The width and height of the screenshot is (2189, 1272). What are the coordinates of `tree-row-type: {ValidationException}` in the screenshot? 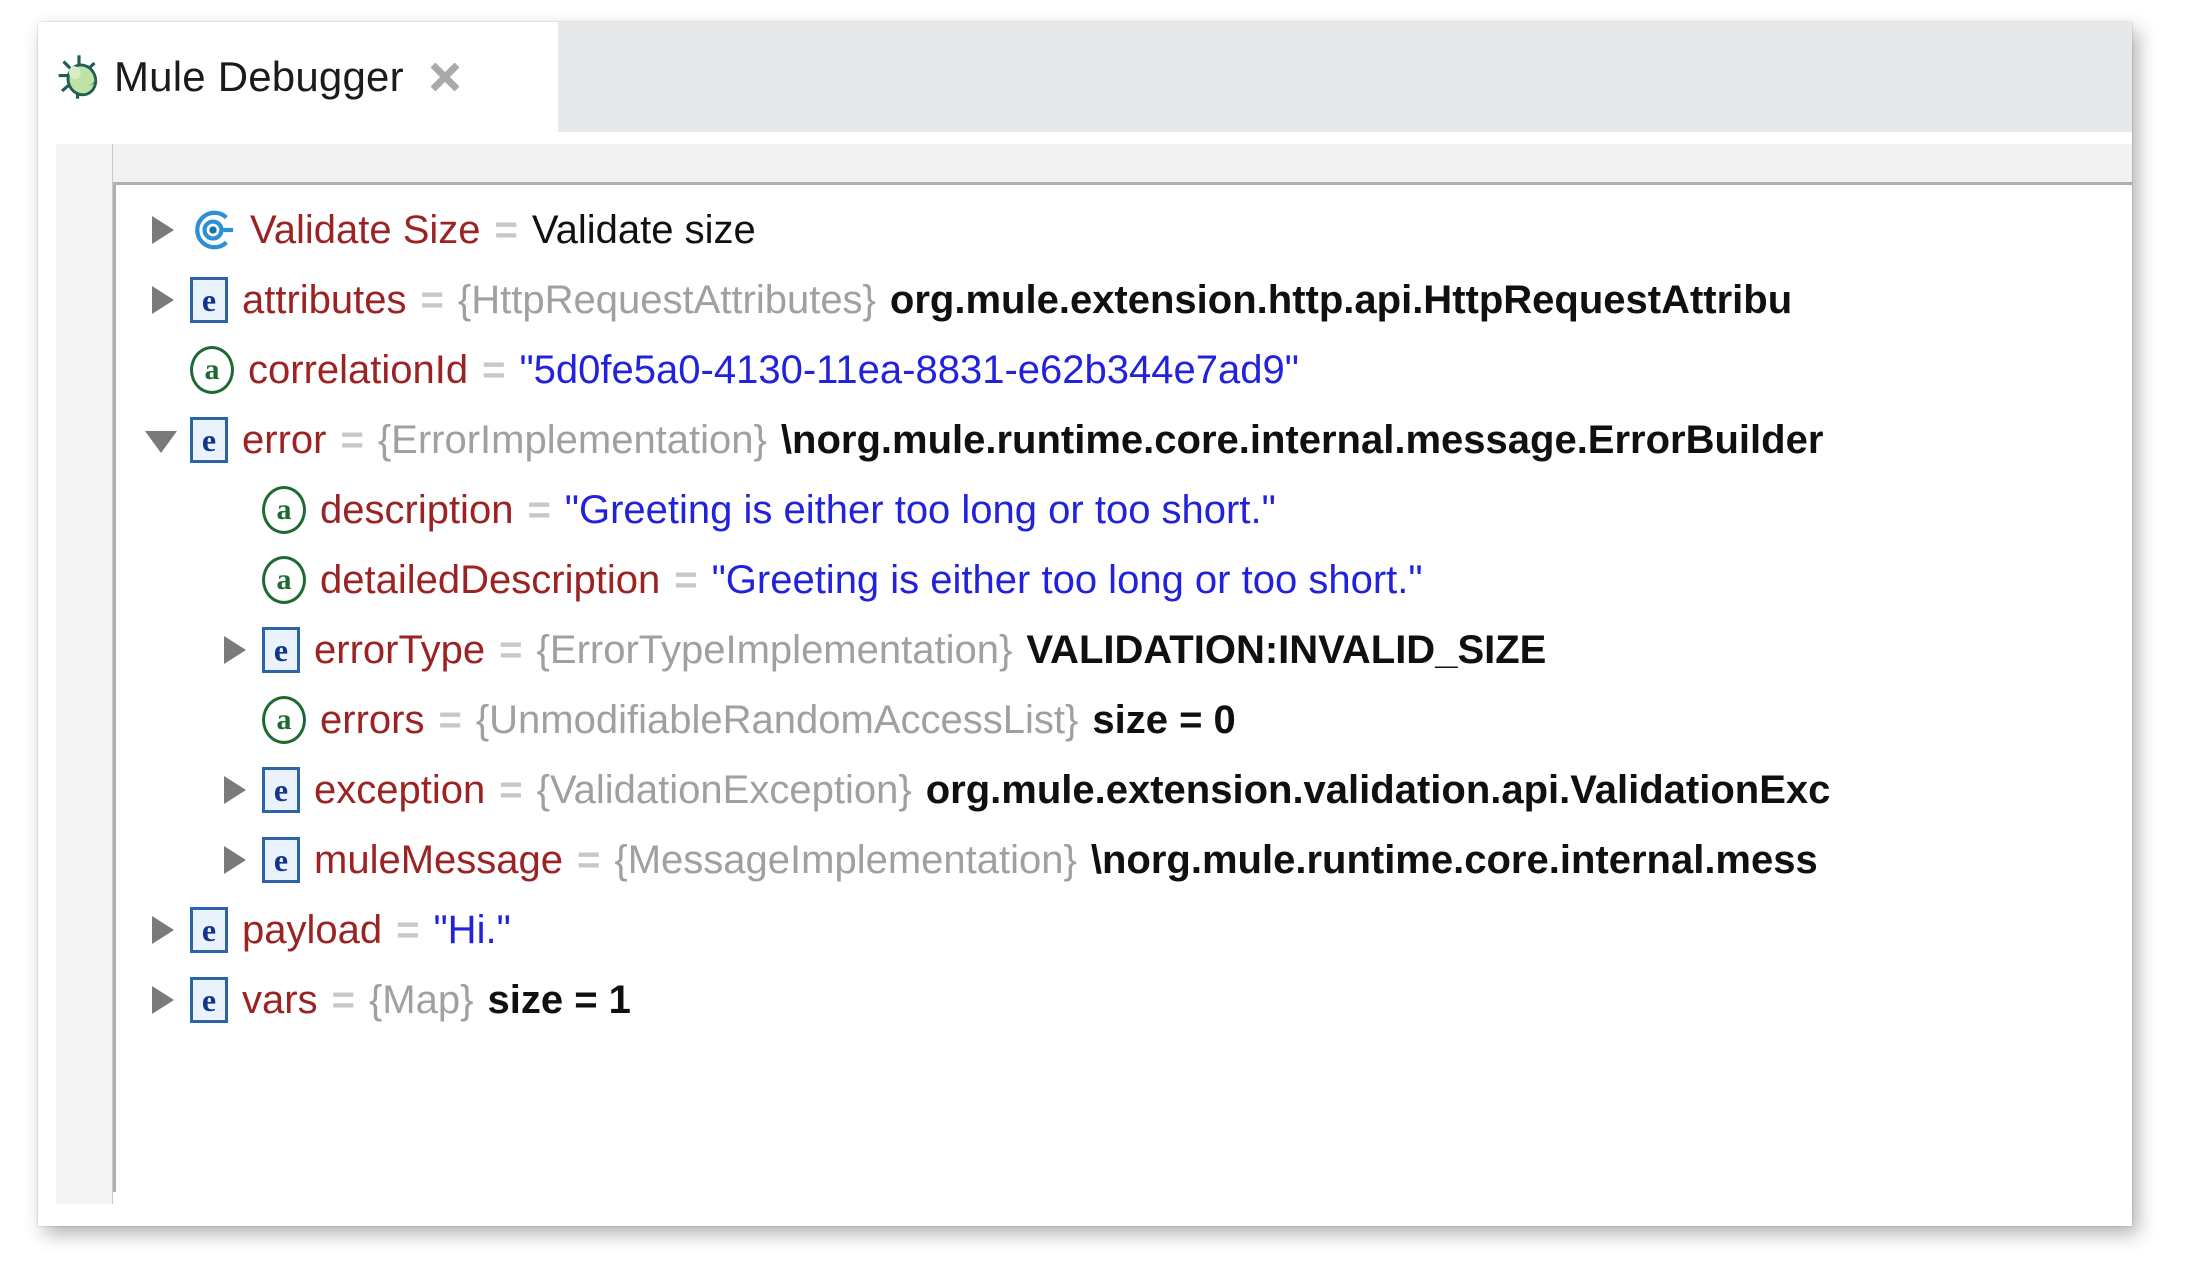 It's located at (724, 790).